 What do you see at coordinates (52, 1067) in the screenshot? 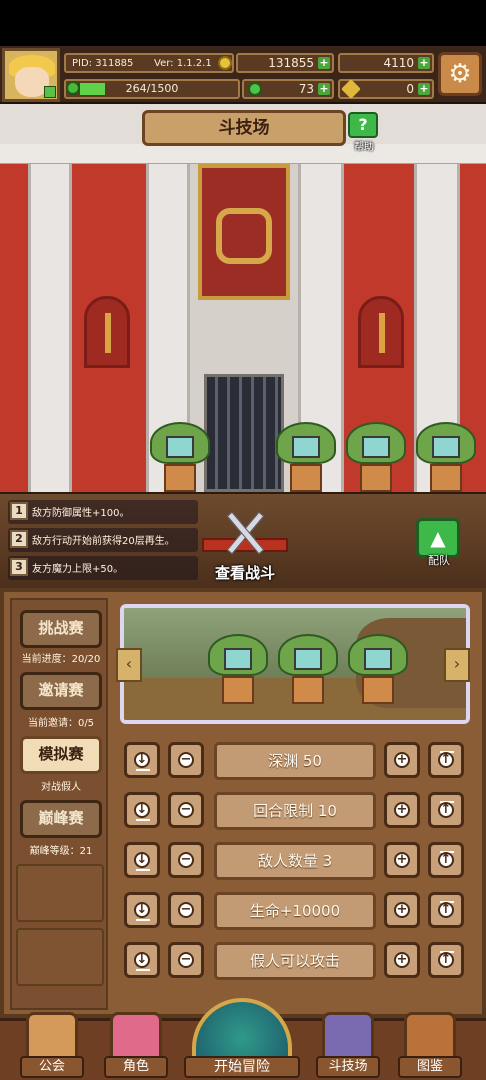
I see `nav-guild-label: 公会` at bounding box center [52, 1067].